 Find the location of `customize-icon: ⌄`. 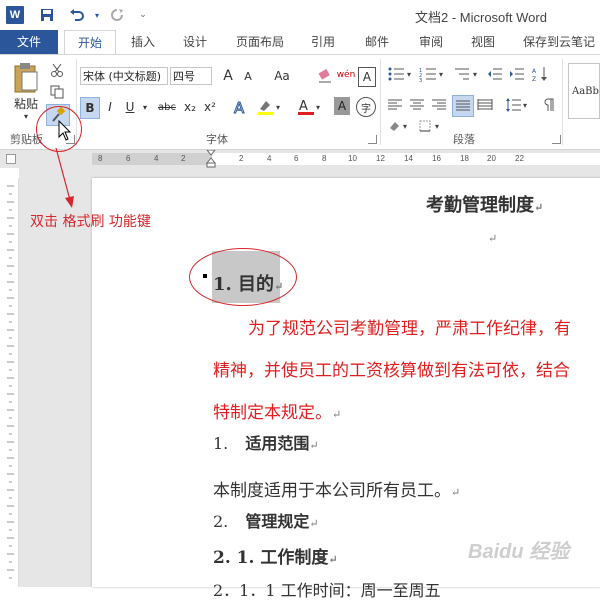

customize-icon: ⌄ is located at coordinates (143, 15).